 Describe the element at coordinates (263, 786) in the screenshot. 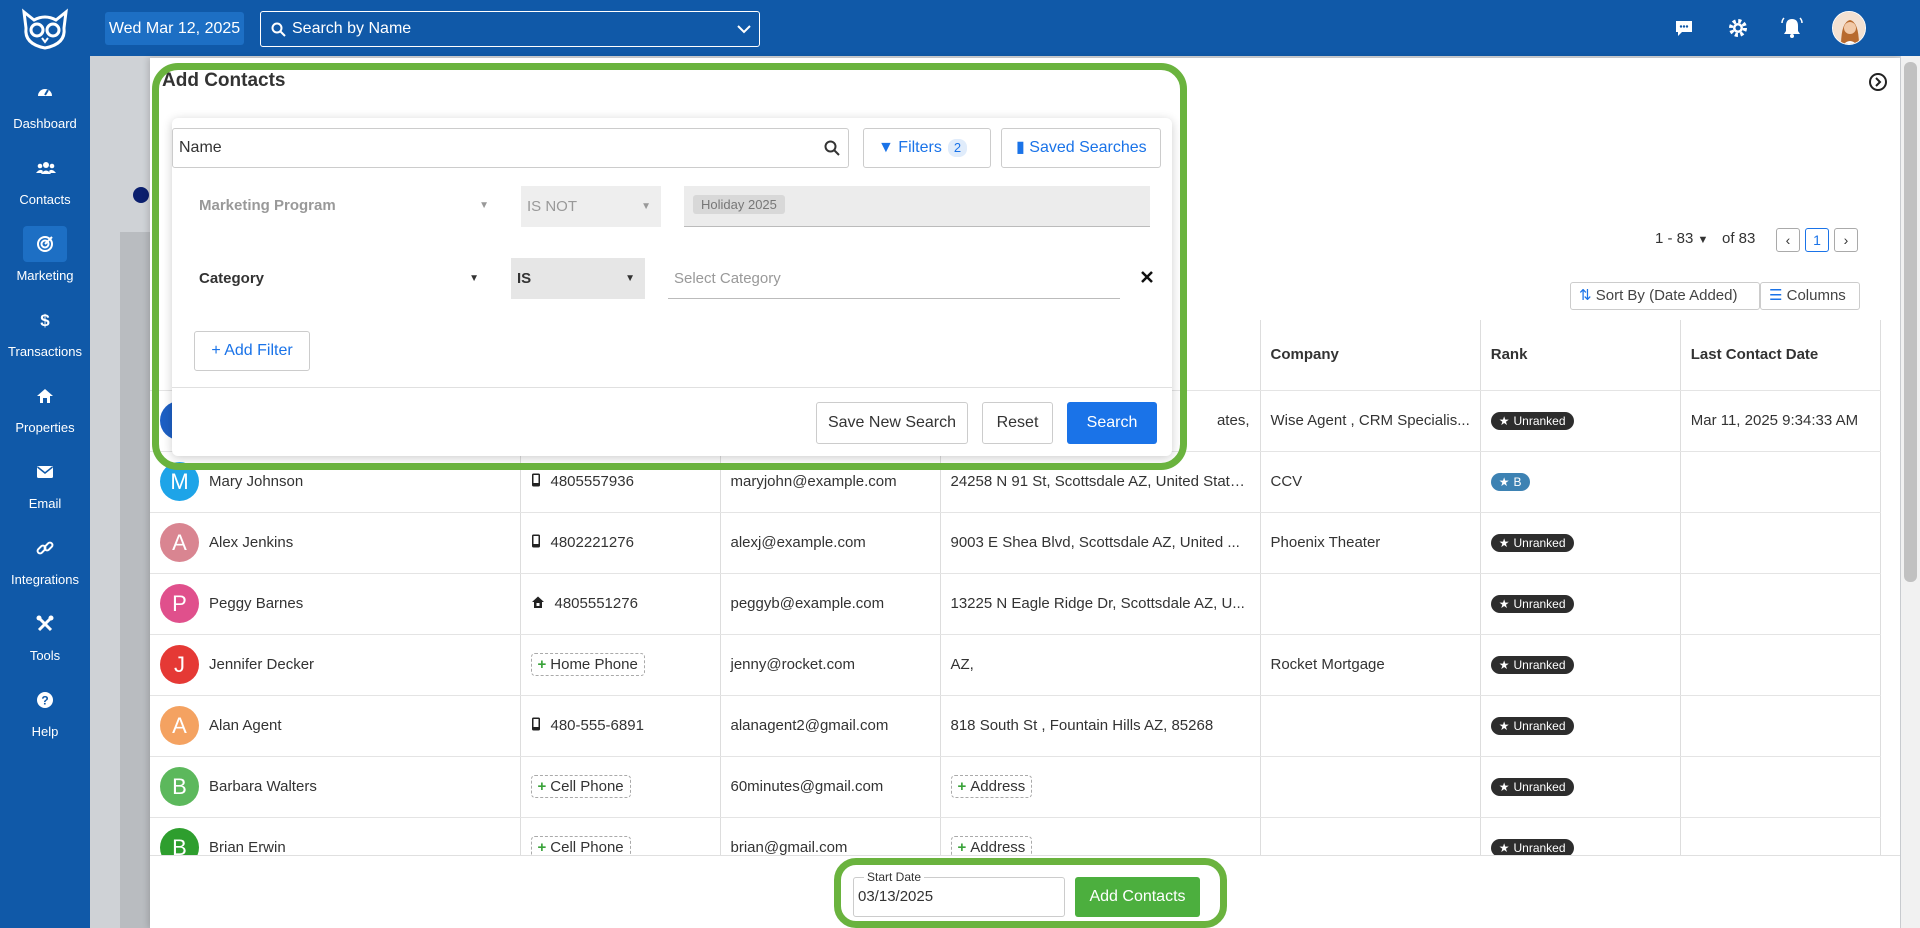

I see `contact-name: Barbara Walters` at that location.